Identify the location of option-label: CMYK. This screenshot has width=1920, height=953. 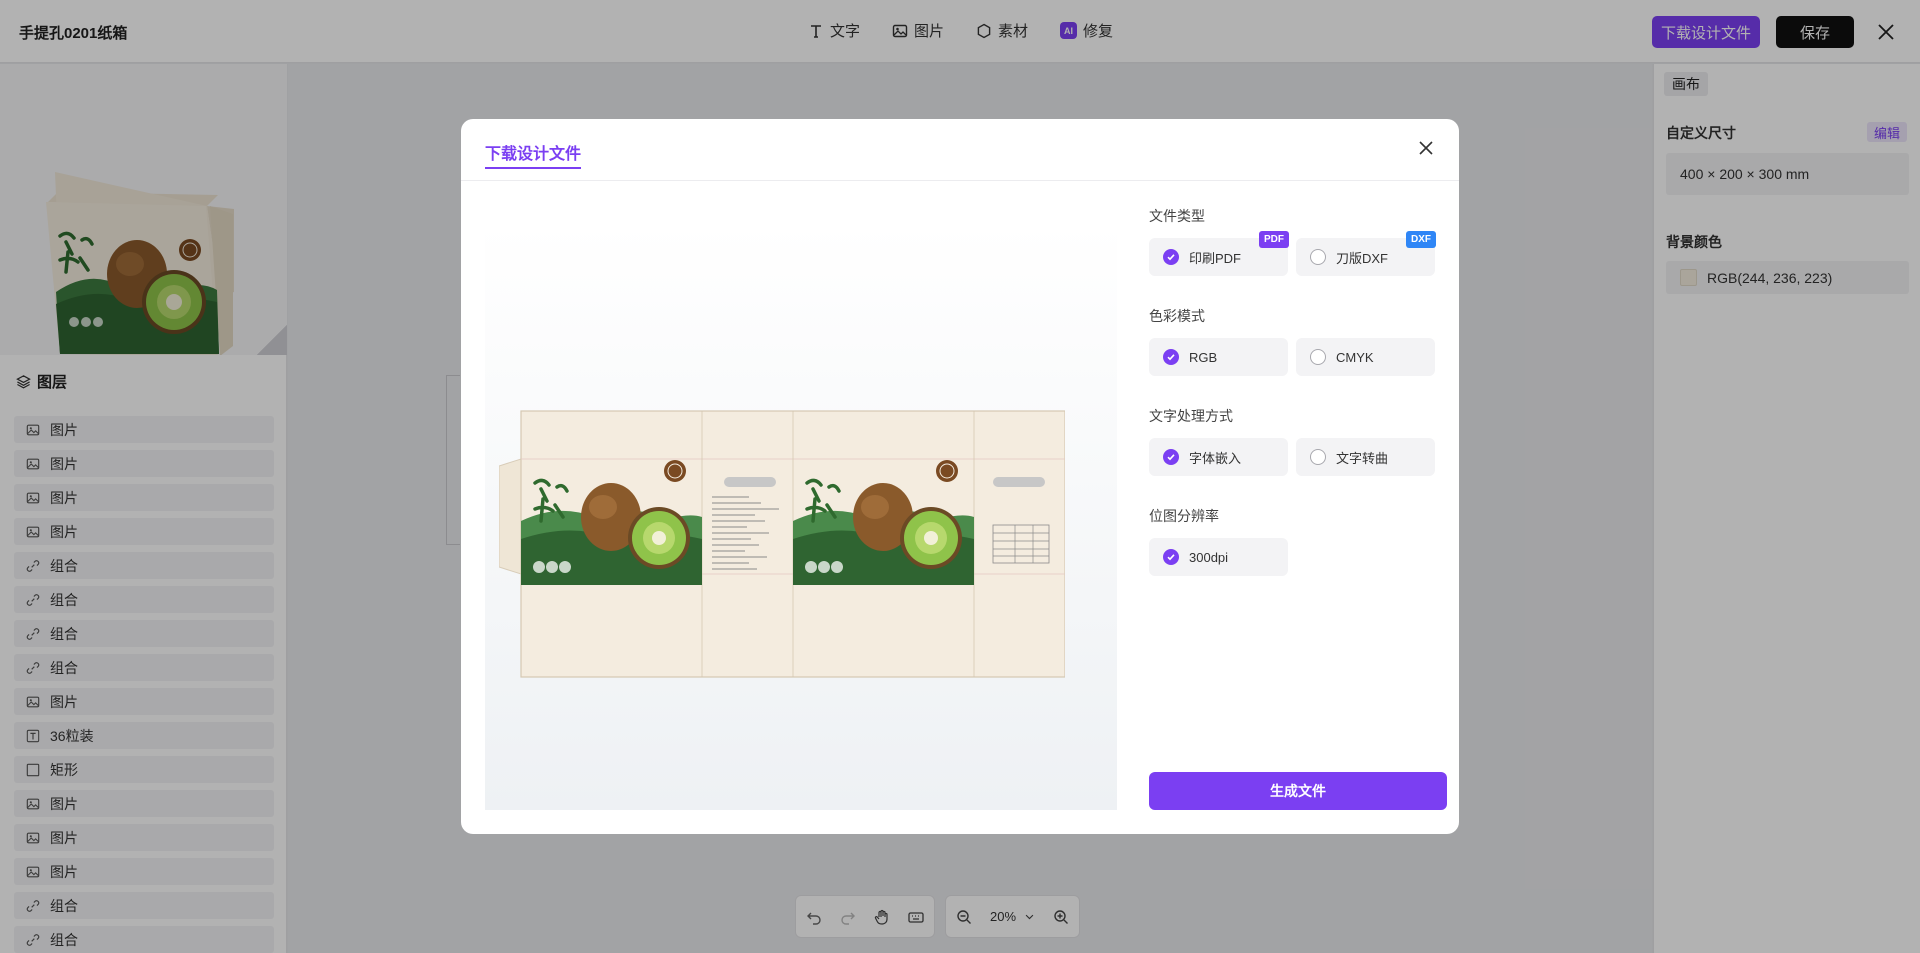
(1355, 357).